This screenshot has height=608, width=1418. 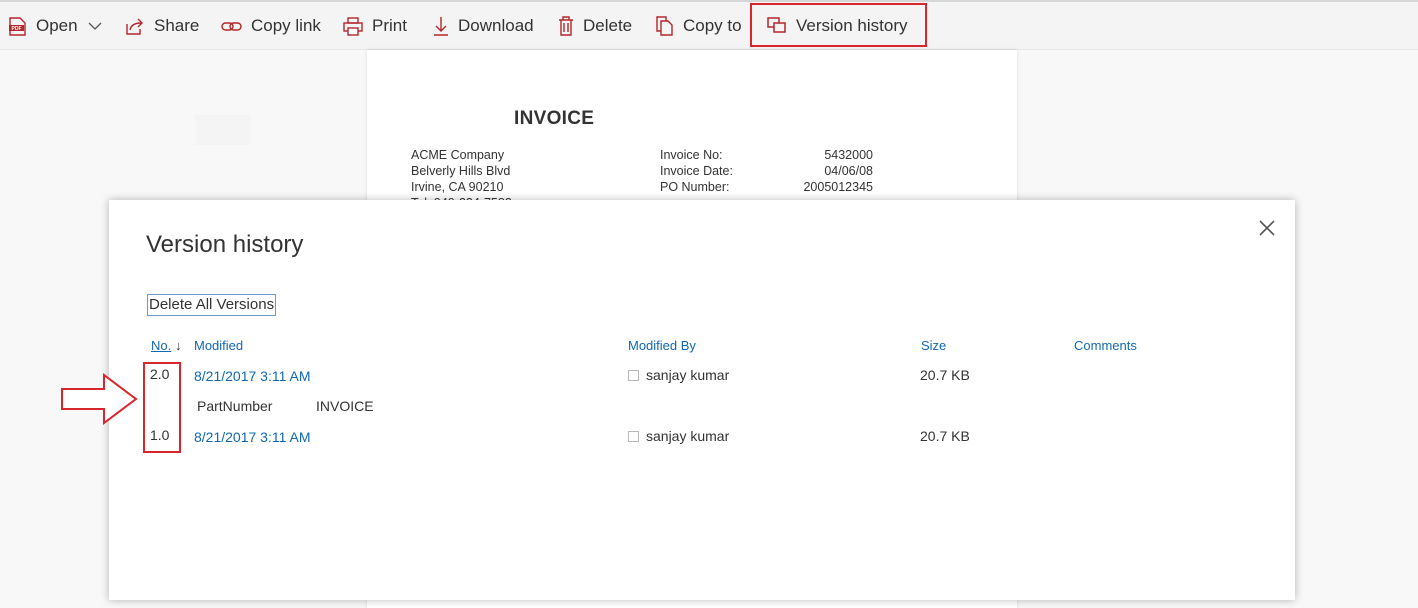 What do you see at coordinates (225, 244) in the screenshot?
I see `dialog-title: Version history` at bounding box center [225, 244].